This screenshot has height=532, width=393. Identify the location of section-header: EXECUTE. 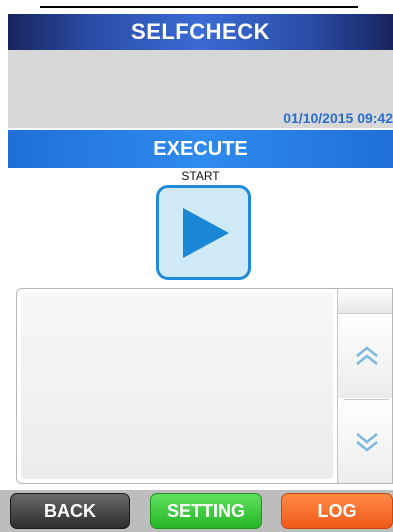
(200, 149).